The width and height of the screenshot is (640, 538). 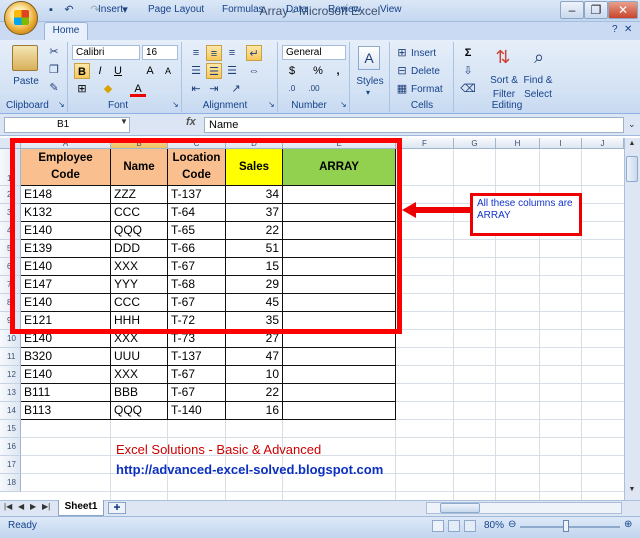 I want to click on row-header-15: 15, so click(x=10, y=429).